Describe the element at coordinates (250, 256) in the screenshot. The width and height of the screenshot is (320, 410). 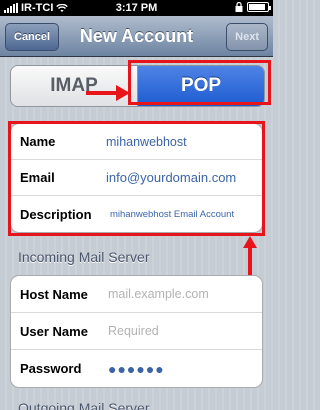
I see `arrow-up-icon` at that location.